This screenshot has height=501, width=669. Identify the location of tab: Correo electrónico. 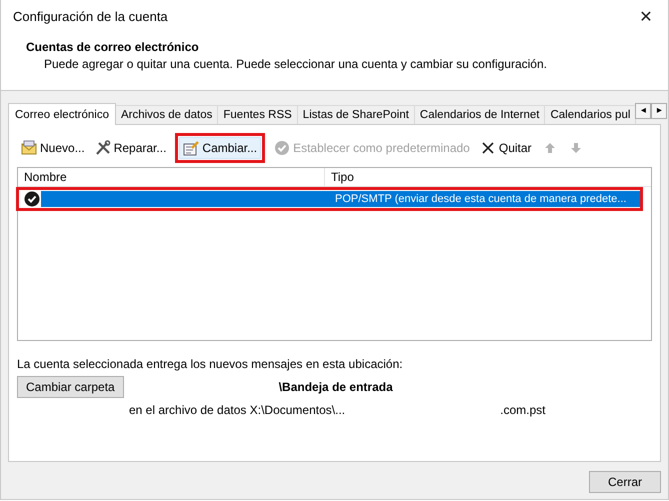
(62, 114).